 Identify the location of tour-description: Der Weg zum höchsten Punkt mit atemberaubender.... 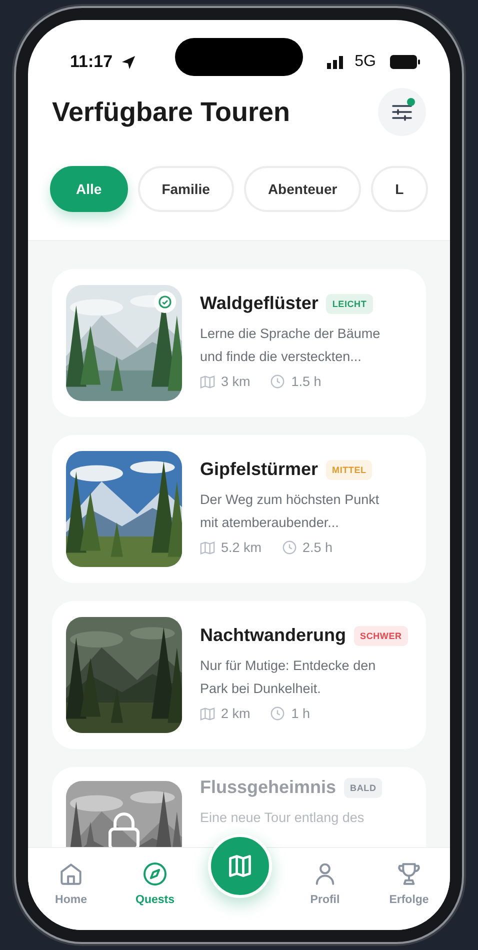
(290, 511).